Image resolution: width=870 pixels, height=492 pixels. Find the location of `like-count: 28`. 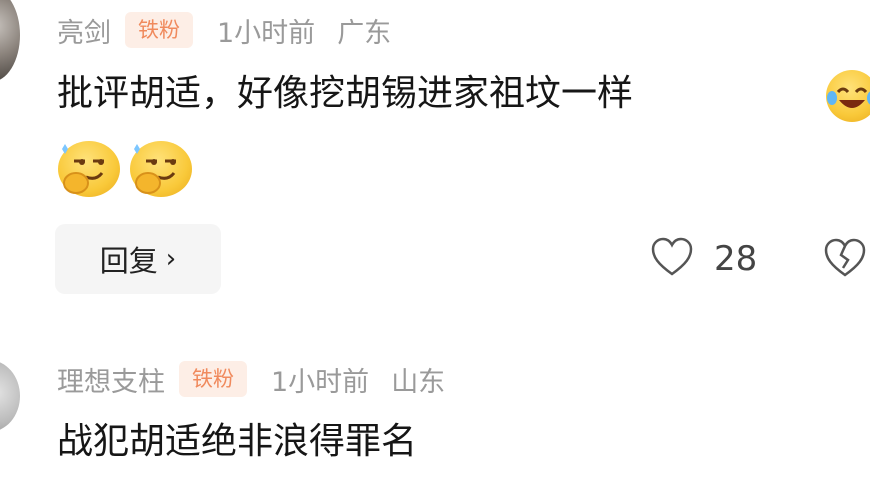

like-count: 28 is located at coordinates (736, 259).